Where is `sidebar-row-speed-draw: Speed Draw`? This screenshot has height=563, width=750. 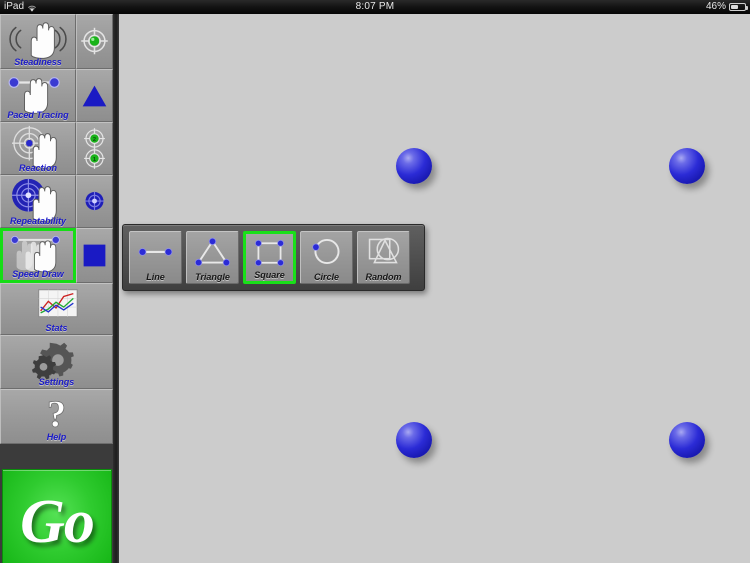 sidebar-row-speed-draw: Speed Draw is located at coordinates (56, 255).